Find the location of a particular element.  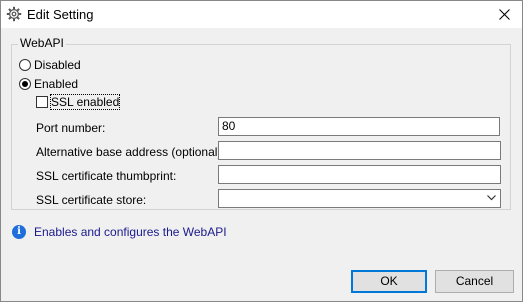

close-button is located at coordinates (505, 14).